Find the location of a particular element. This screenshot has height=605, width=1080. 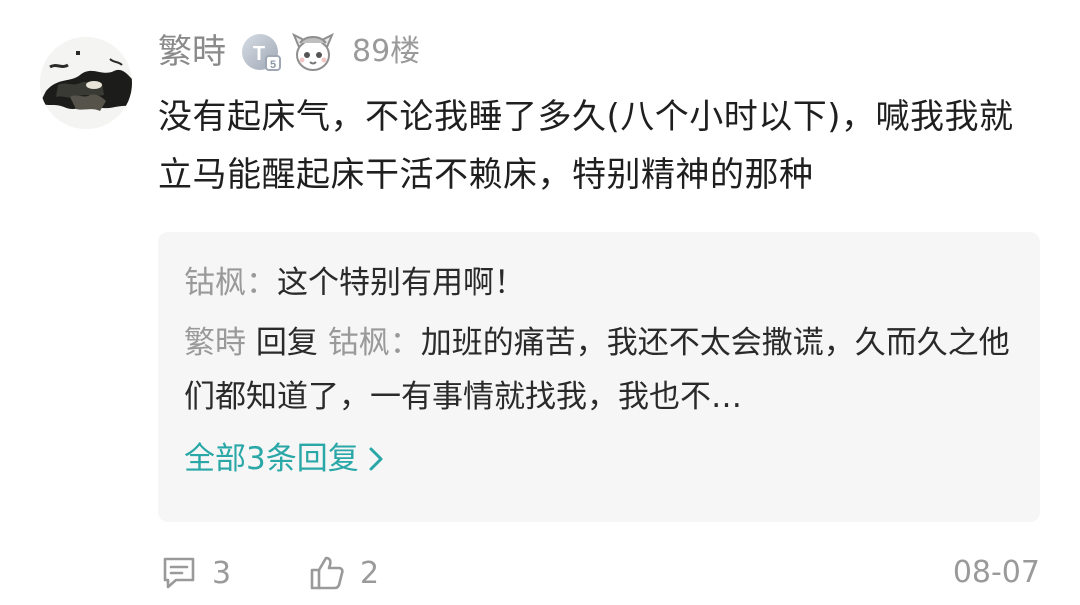

level-badge-icon: T 5 is located at coordinates (262, 52).